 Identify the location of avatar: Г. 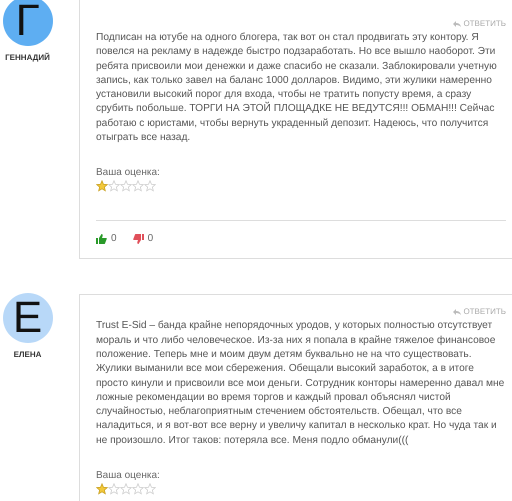
(27, 23).